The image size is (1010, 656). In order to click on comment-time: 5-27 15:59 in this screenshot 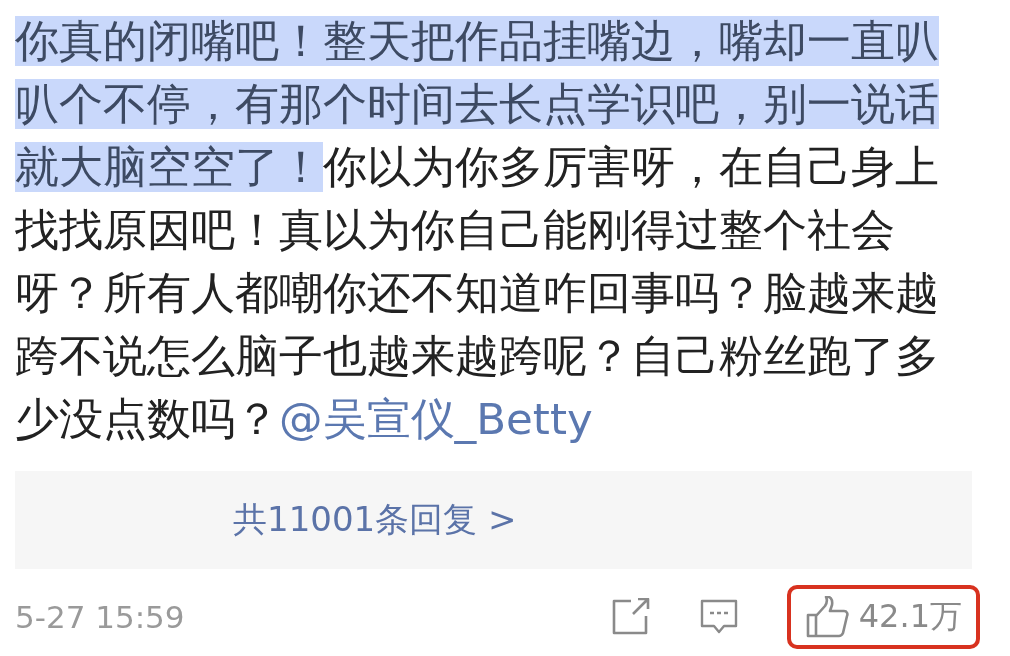, I will do `click(100, 617)`.